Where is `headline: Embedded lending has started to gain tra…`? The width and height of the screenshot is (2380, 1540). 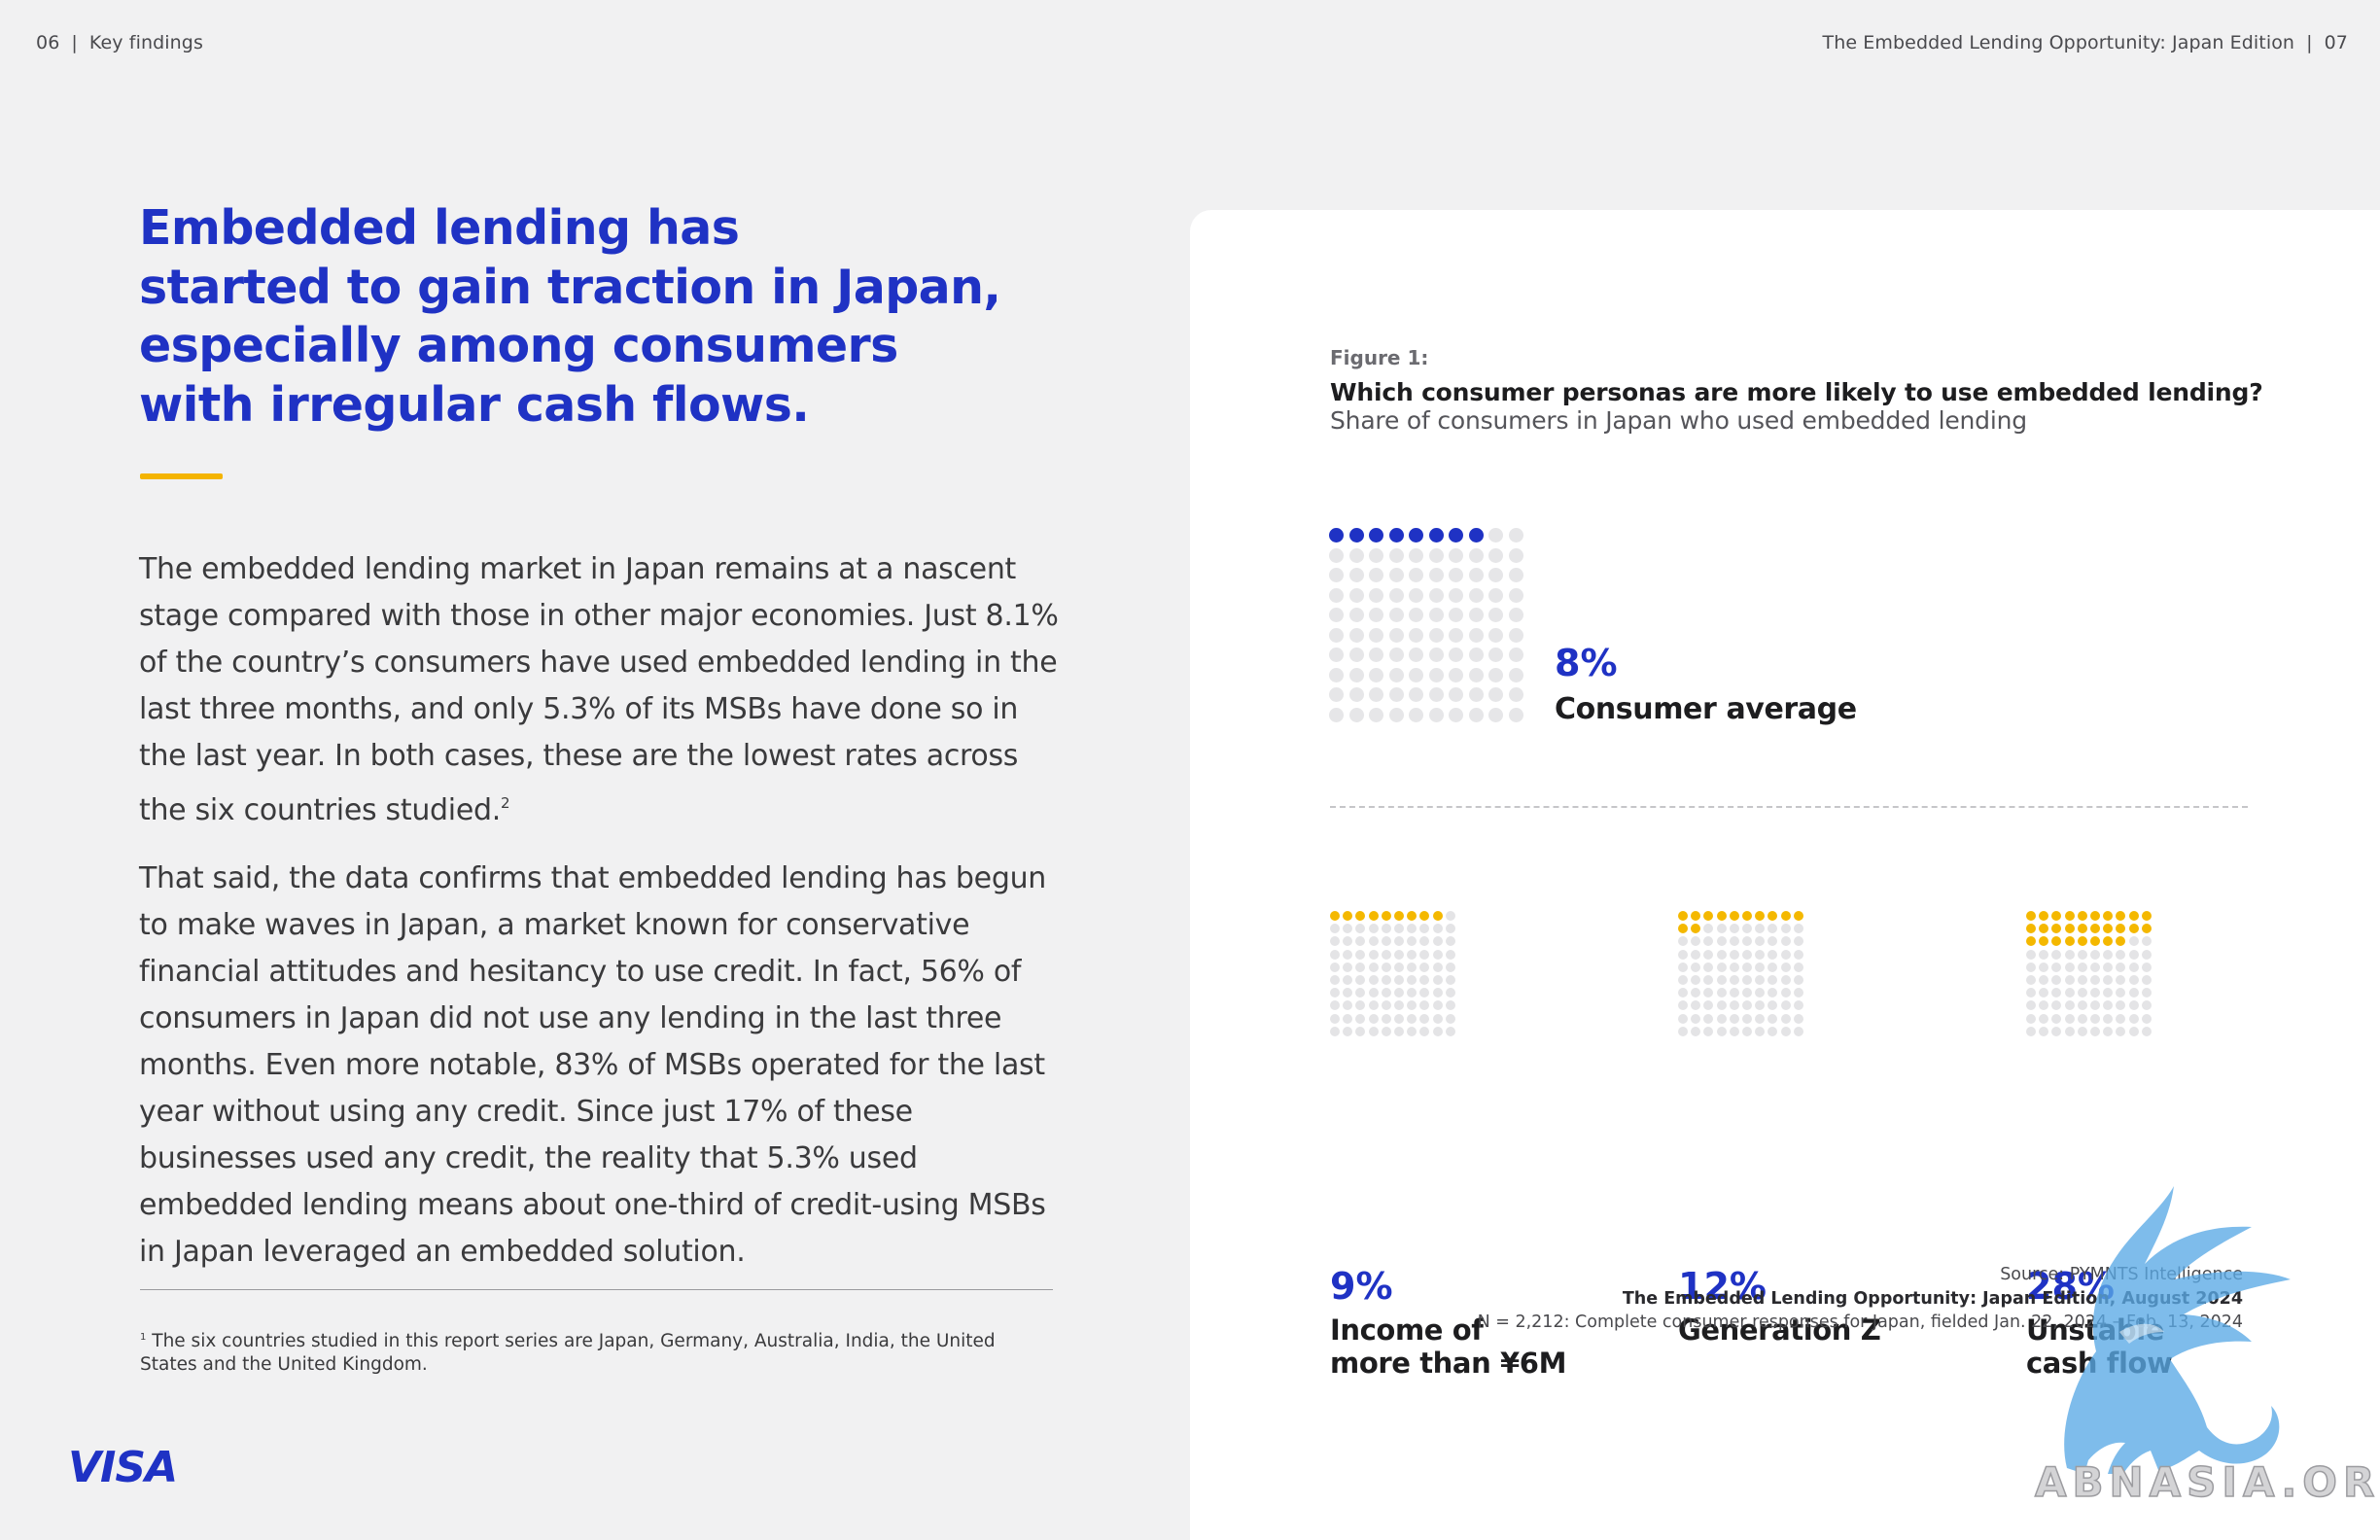
headline: Embedded lending has started to gain tra… is located at coordinates (576, 317).